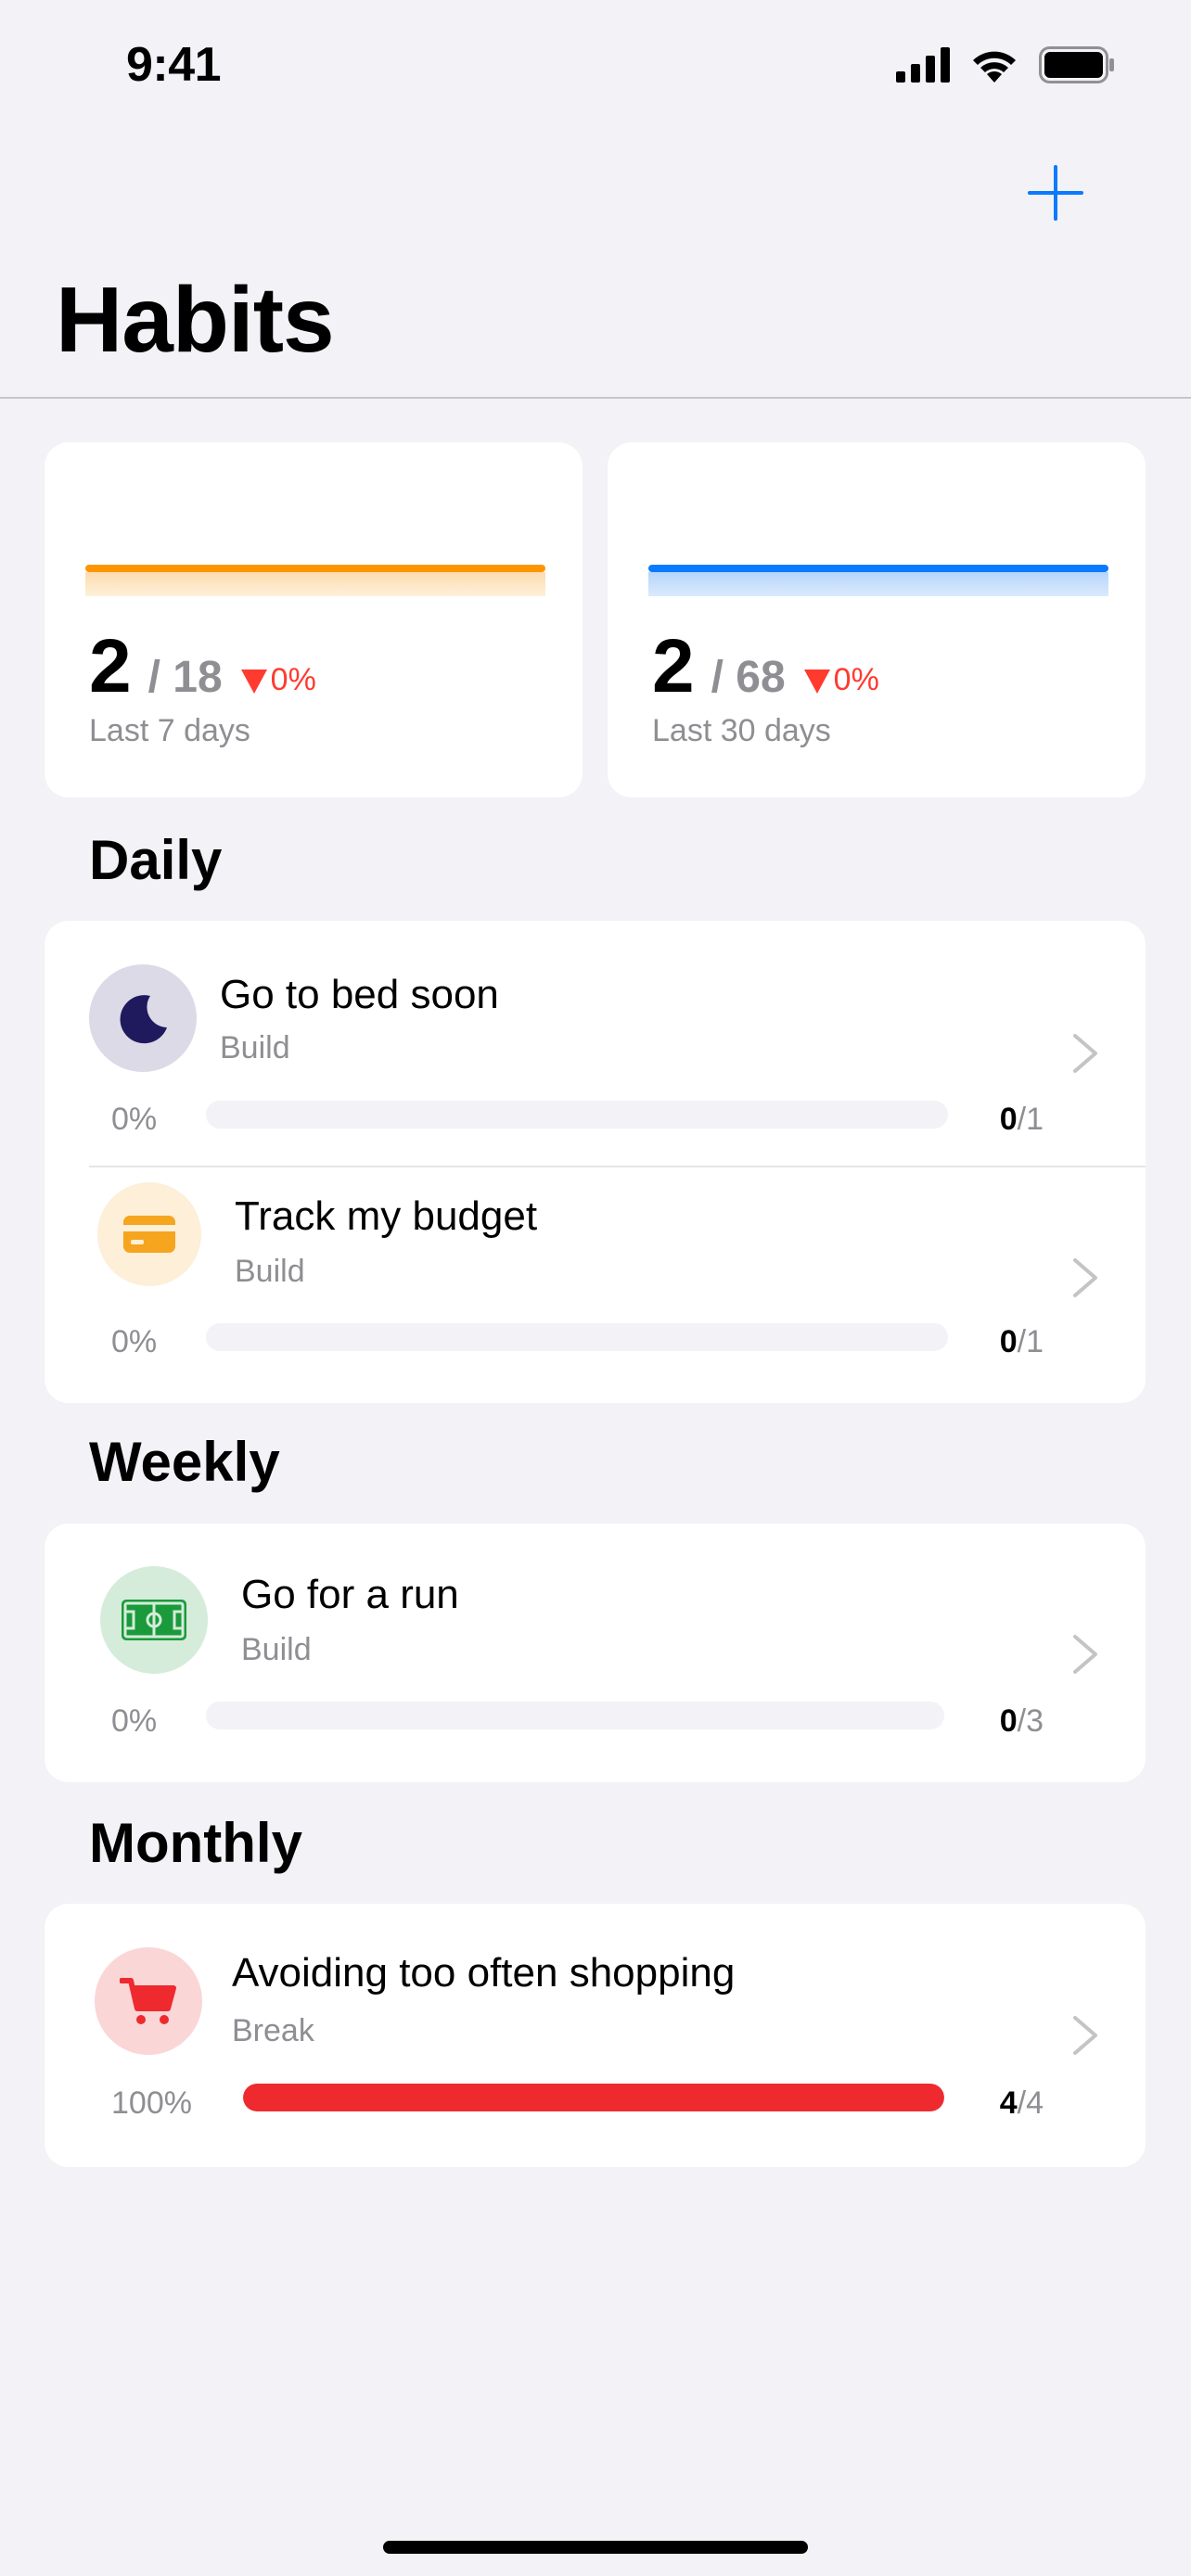 This screenshot has width=1191, height=2576. Describe the element at coordinates (154, 1620) in the screenshot. I see `sports-field-icon` at that location.